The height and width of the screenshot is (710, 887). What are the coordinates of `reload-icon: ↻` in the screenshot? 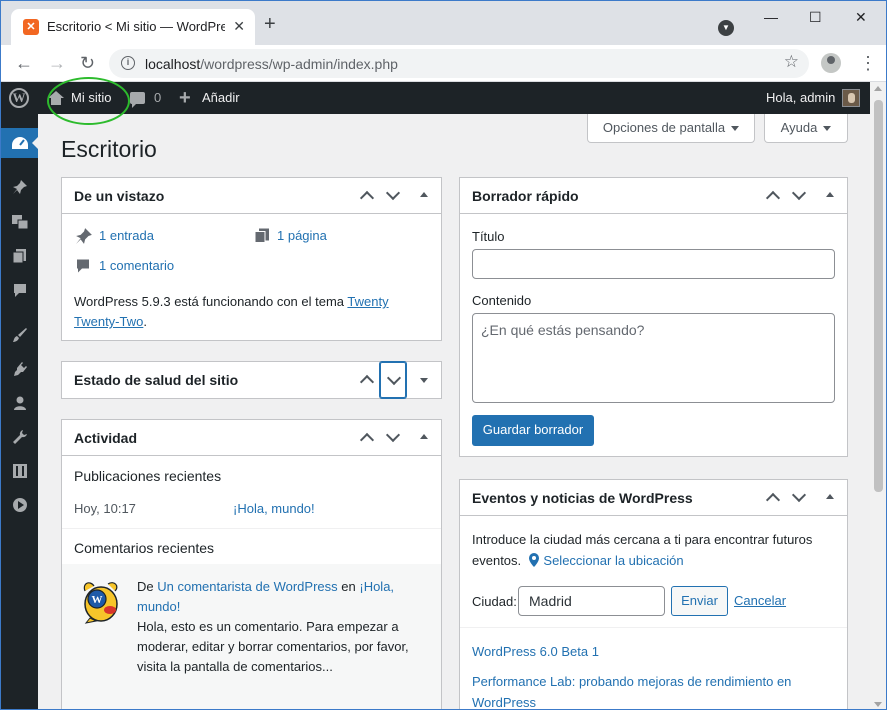 It's located at (87, 63).